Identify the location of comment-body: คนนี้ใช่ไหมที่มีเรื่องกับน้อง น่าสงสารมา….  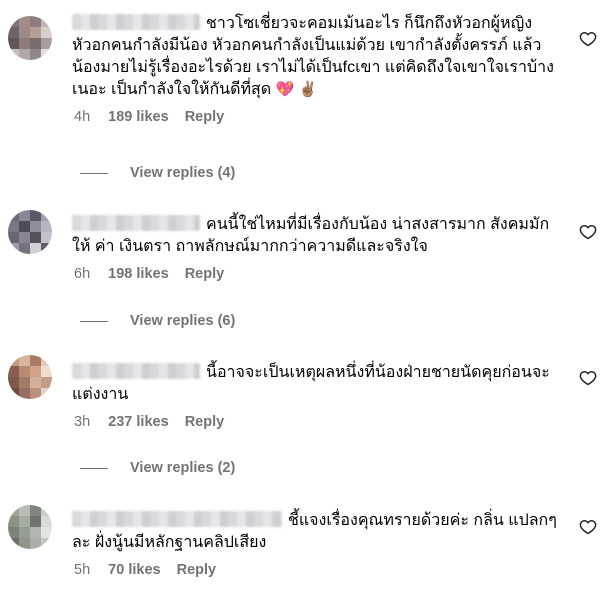
(317, 248).